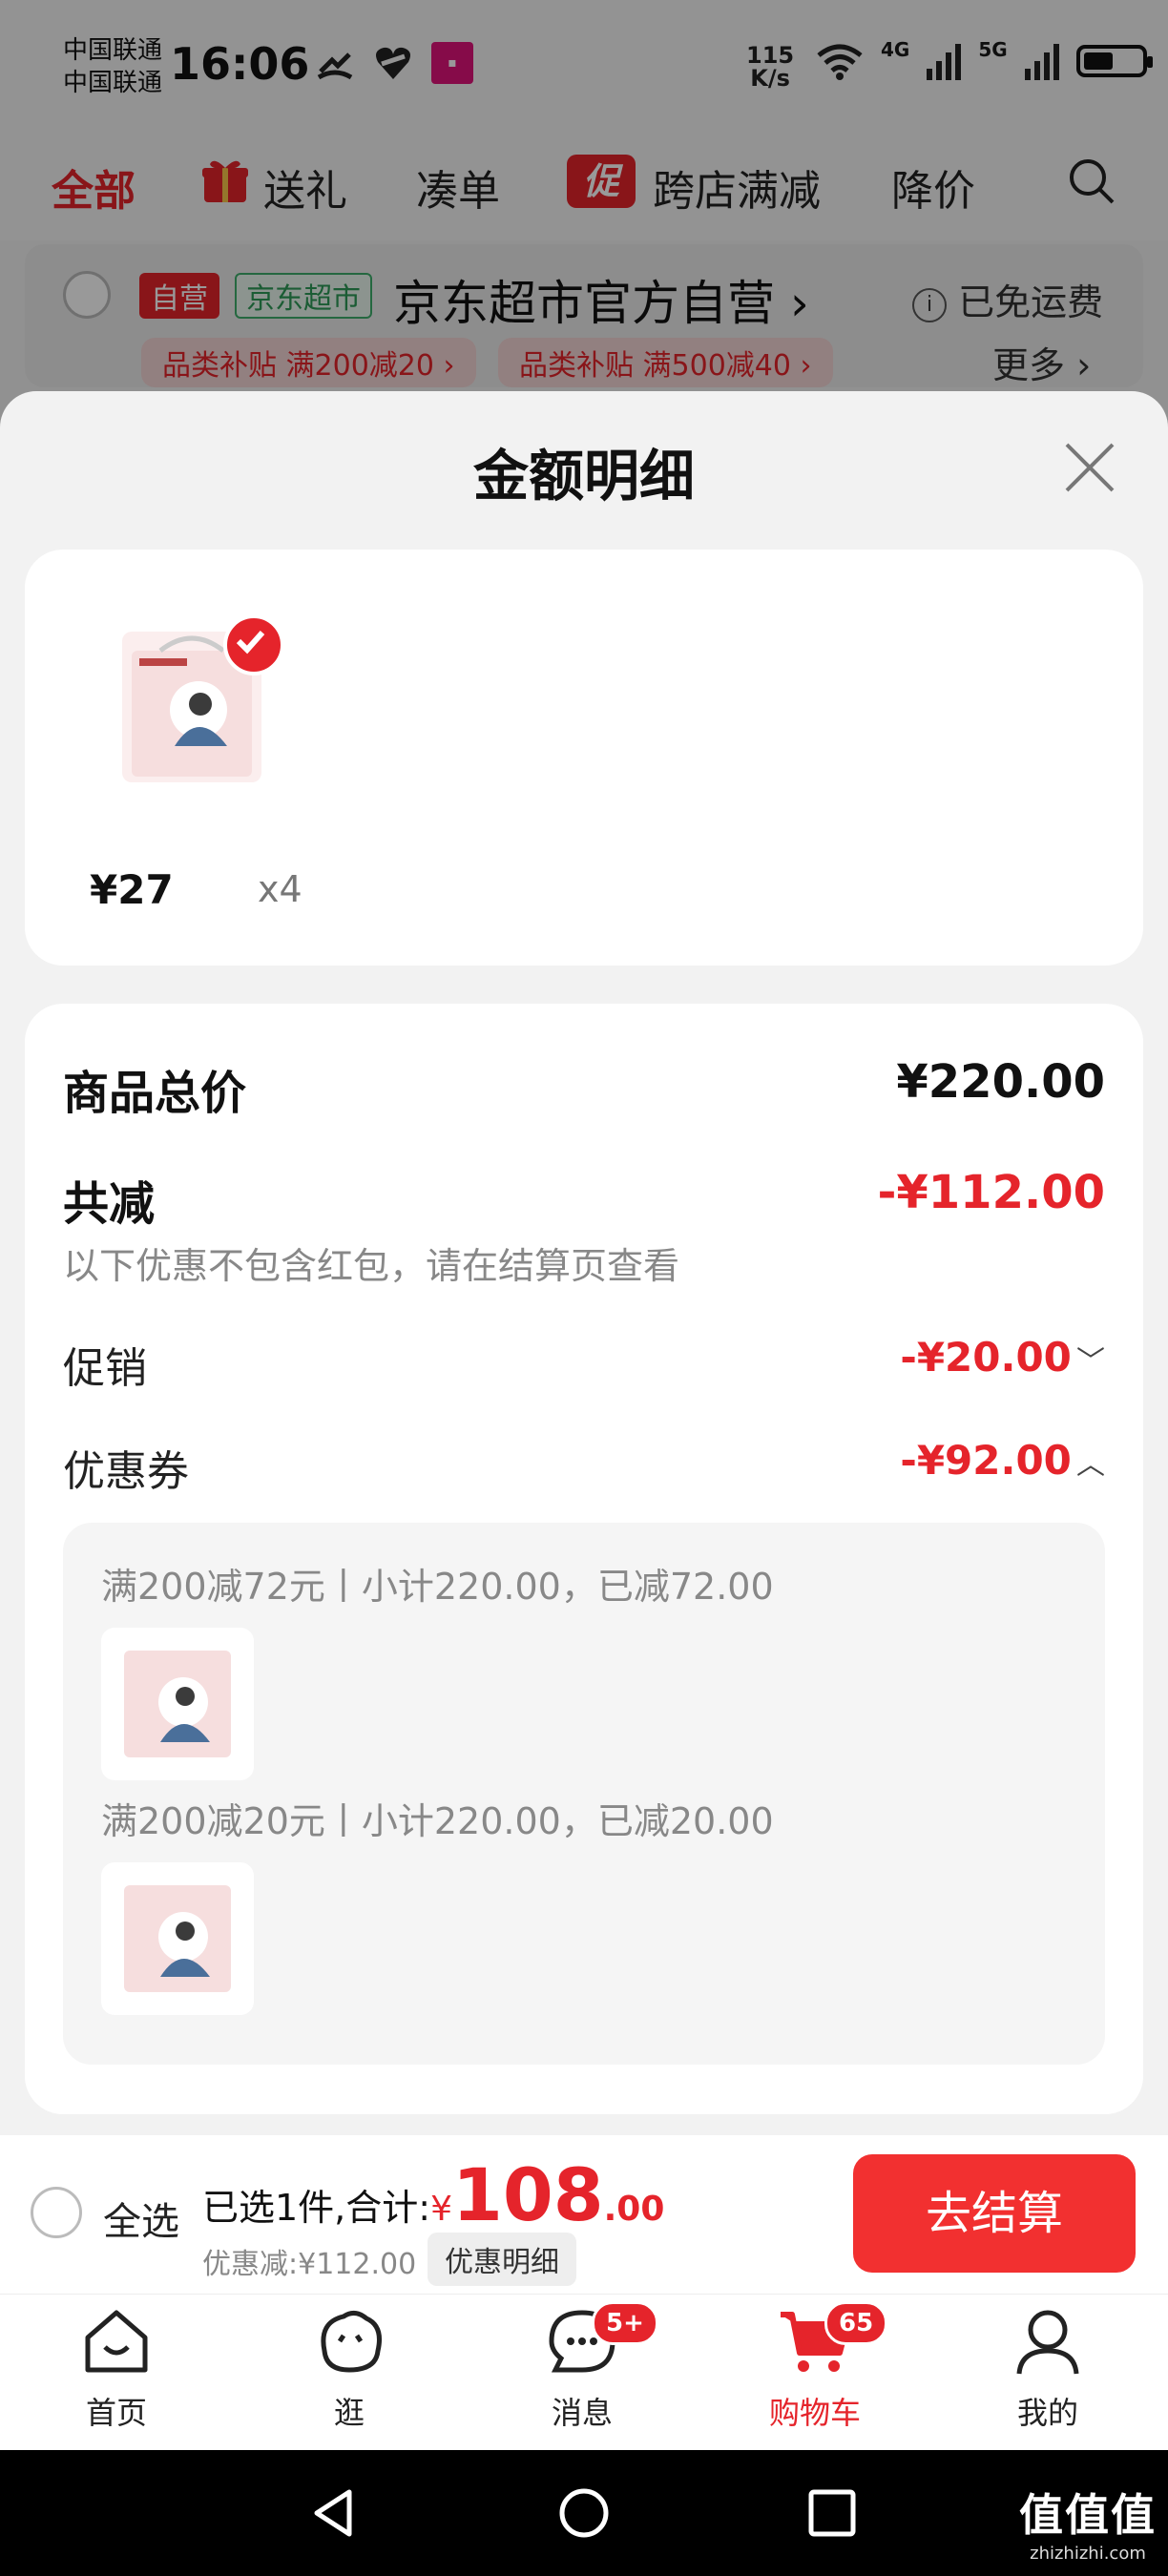  I want to click on close-icon, so click(1089, 467).